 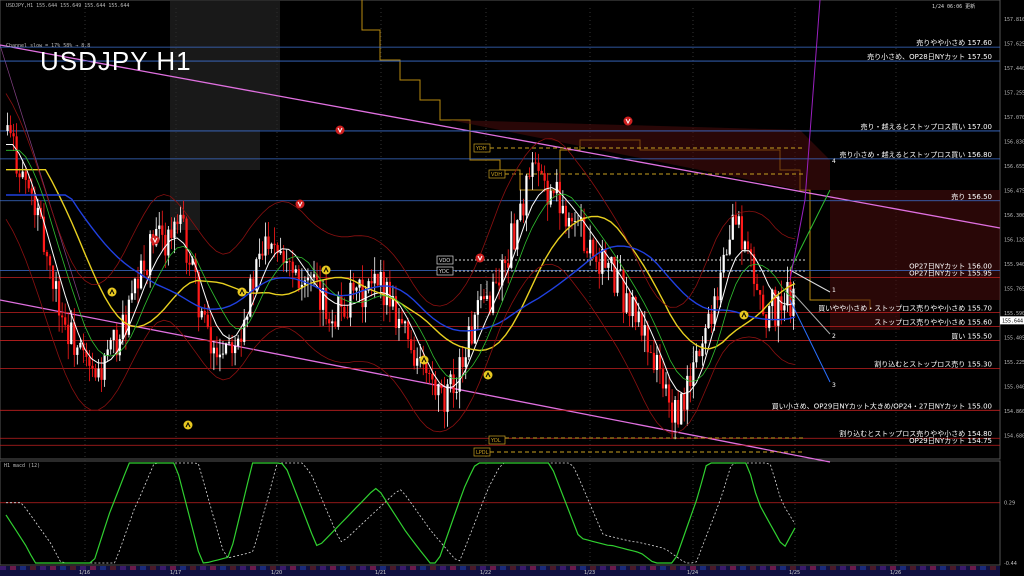 What do you see at coordinates (971, 336) in the screenshot?
I see `level-label: 買い 155.50` at bounding box center [971, 336].